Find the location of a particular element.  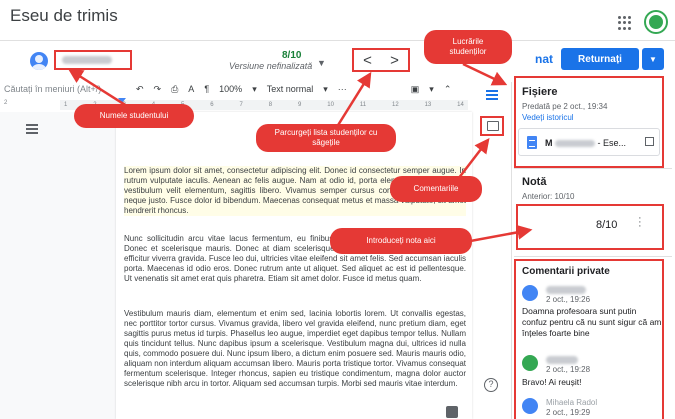

callout-enter-grade: Introduceți nota aici is located at coordinates (401, 241).